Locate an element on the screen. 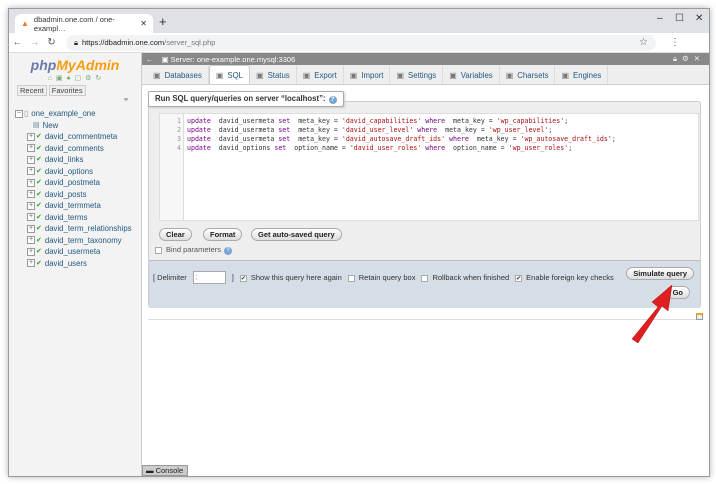 This screenshot has width=716, height=484. table-item: + ✔ david_usermeta is located at coordinates (73, 252).